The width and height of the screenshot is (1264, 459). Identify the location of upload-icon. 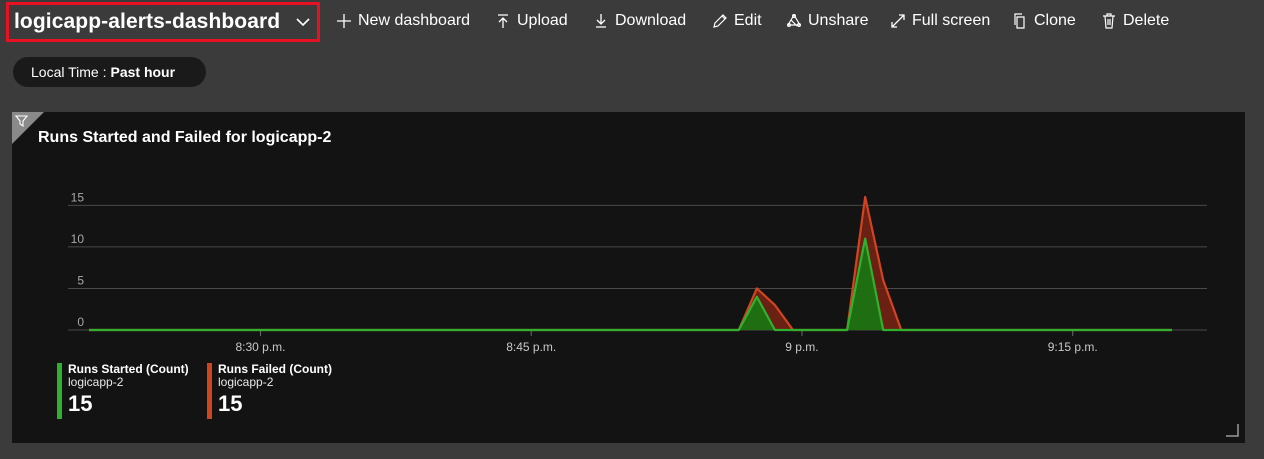
(503, 21).